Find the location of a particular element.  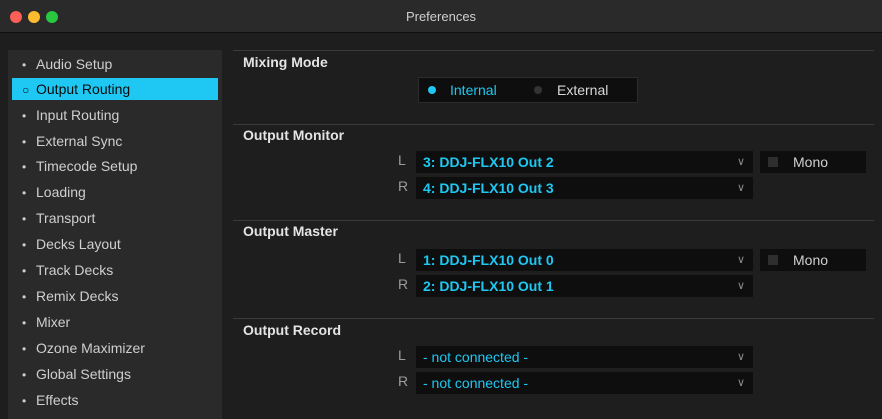

sidebar-item-mixer: • Mixer is located at coordinates (115, 322).